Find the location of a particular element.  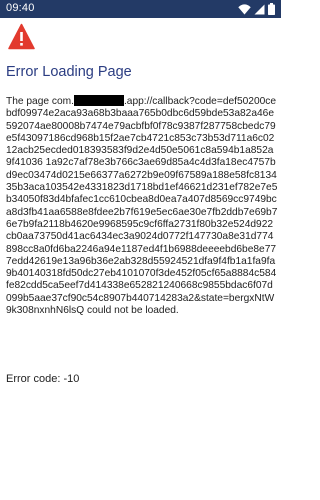

message-suffix: could not be loaded. is located at coordinates (131, 311).